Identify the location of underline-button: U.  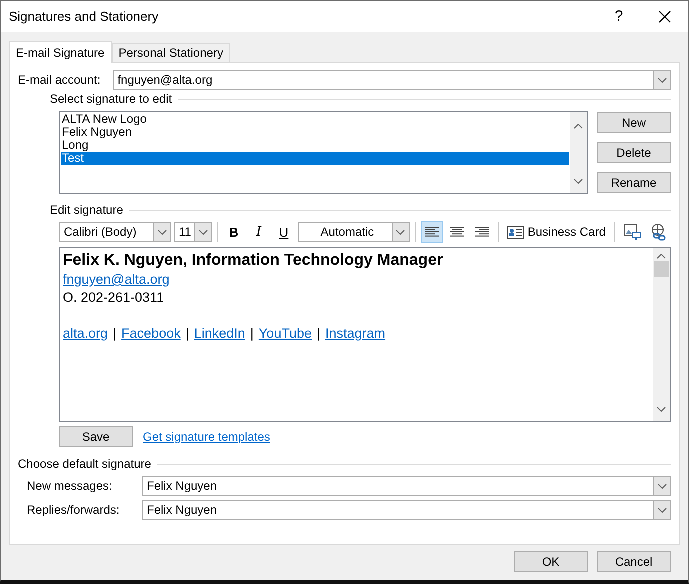
(283, 232).